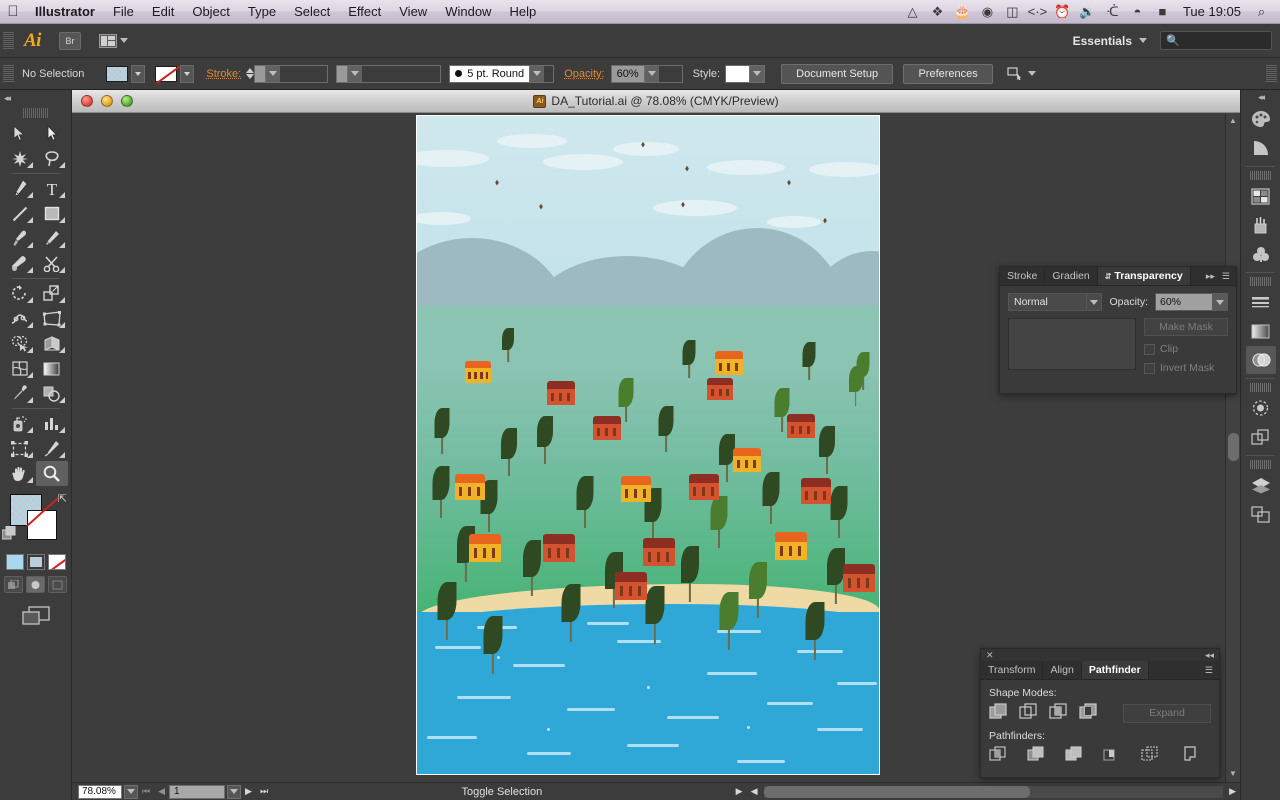  I want to click on menu-select: Select, so click(312, 12).